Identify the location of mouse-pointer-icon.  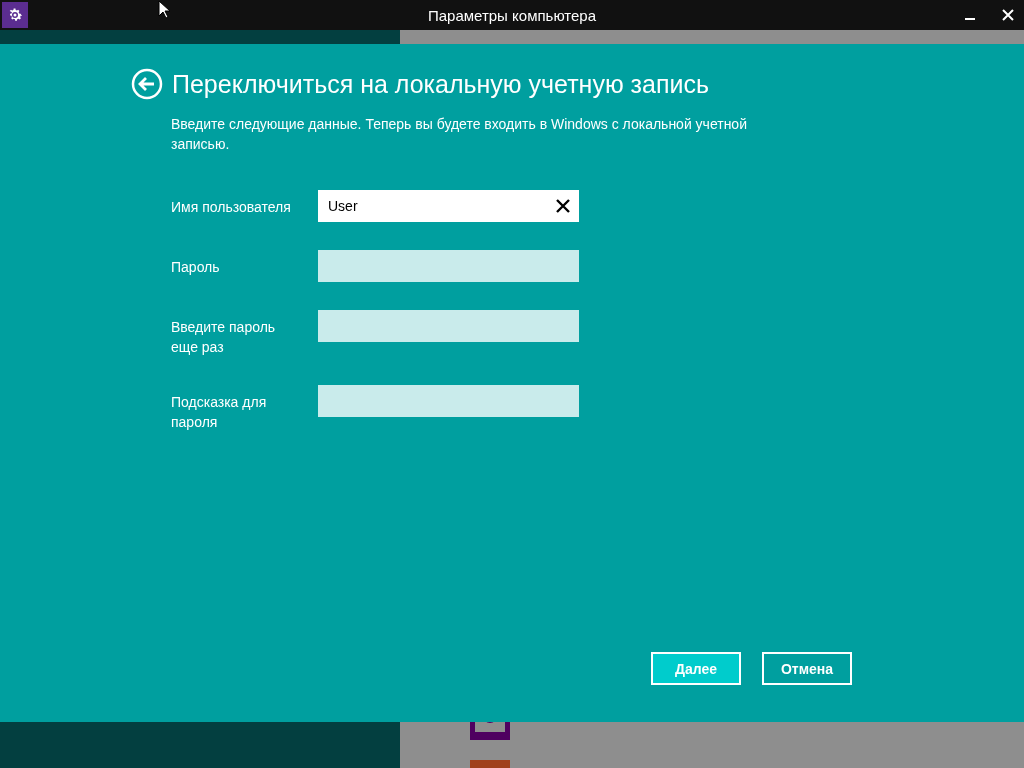
(164, 9).